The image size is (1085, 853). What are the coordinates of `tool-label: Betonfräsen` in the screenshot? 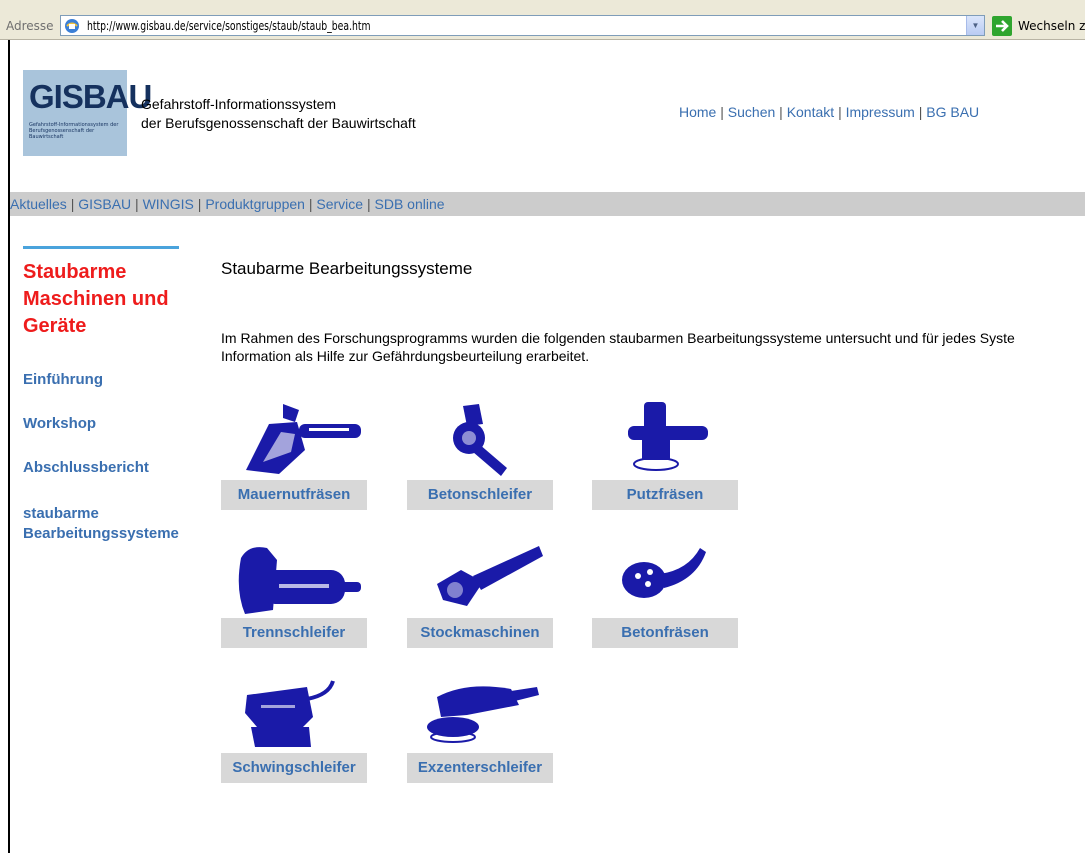 It's located at (665, 633).